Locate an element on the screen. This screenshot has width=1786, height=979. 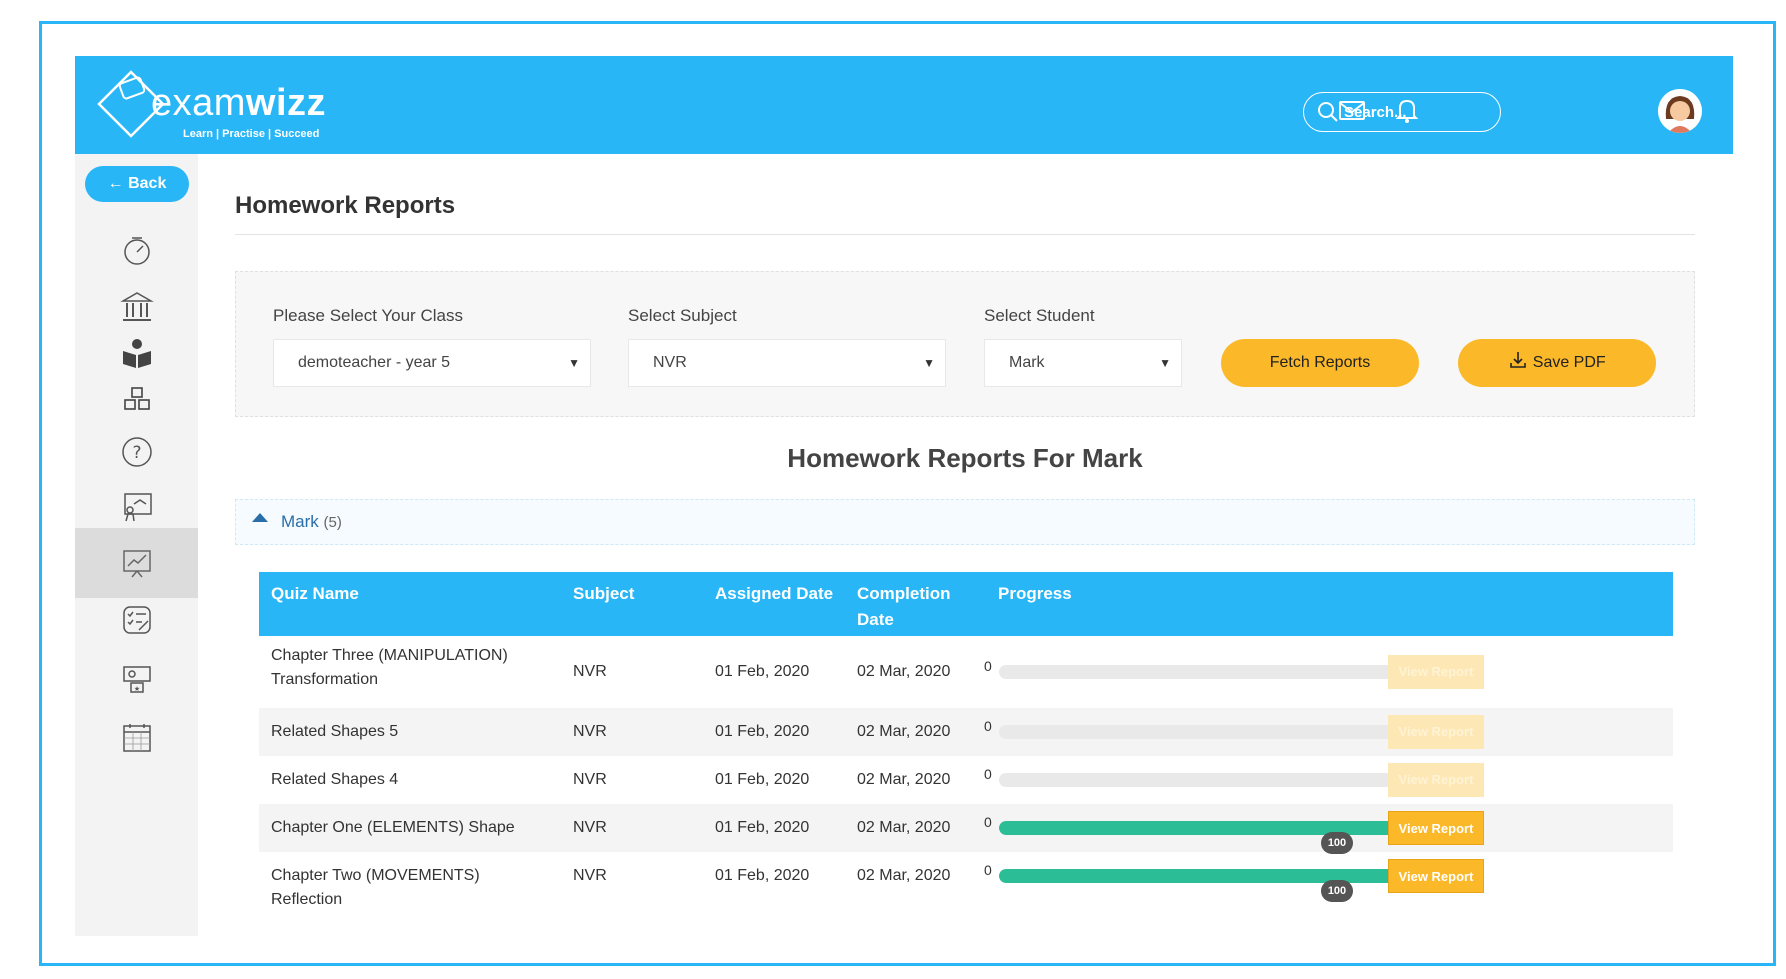
sidebar-item-classroom is located at coordinates (136, 507).